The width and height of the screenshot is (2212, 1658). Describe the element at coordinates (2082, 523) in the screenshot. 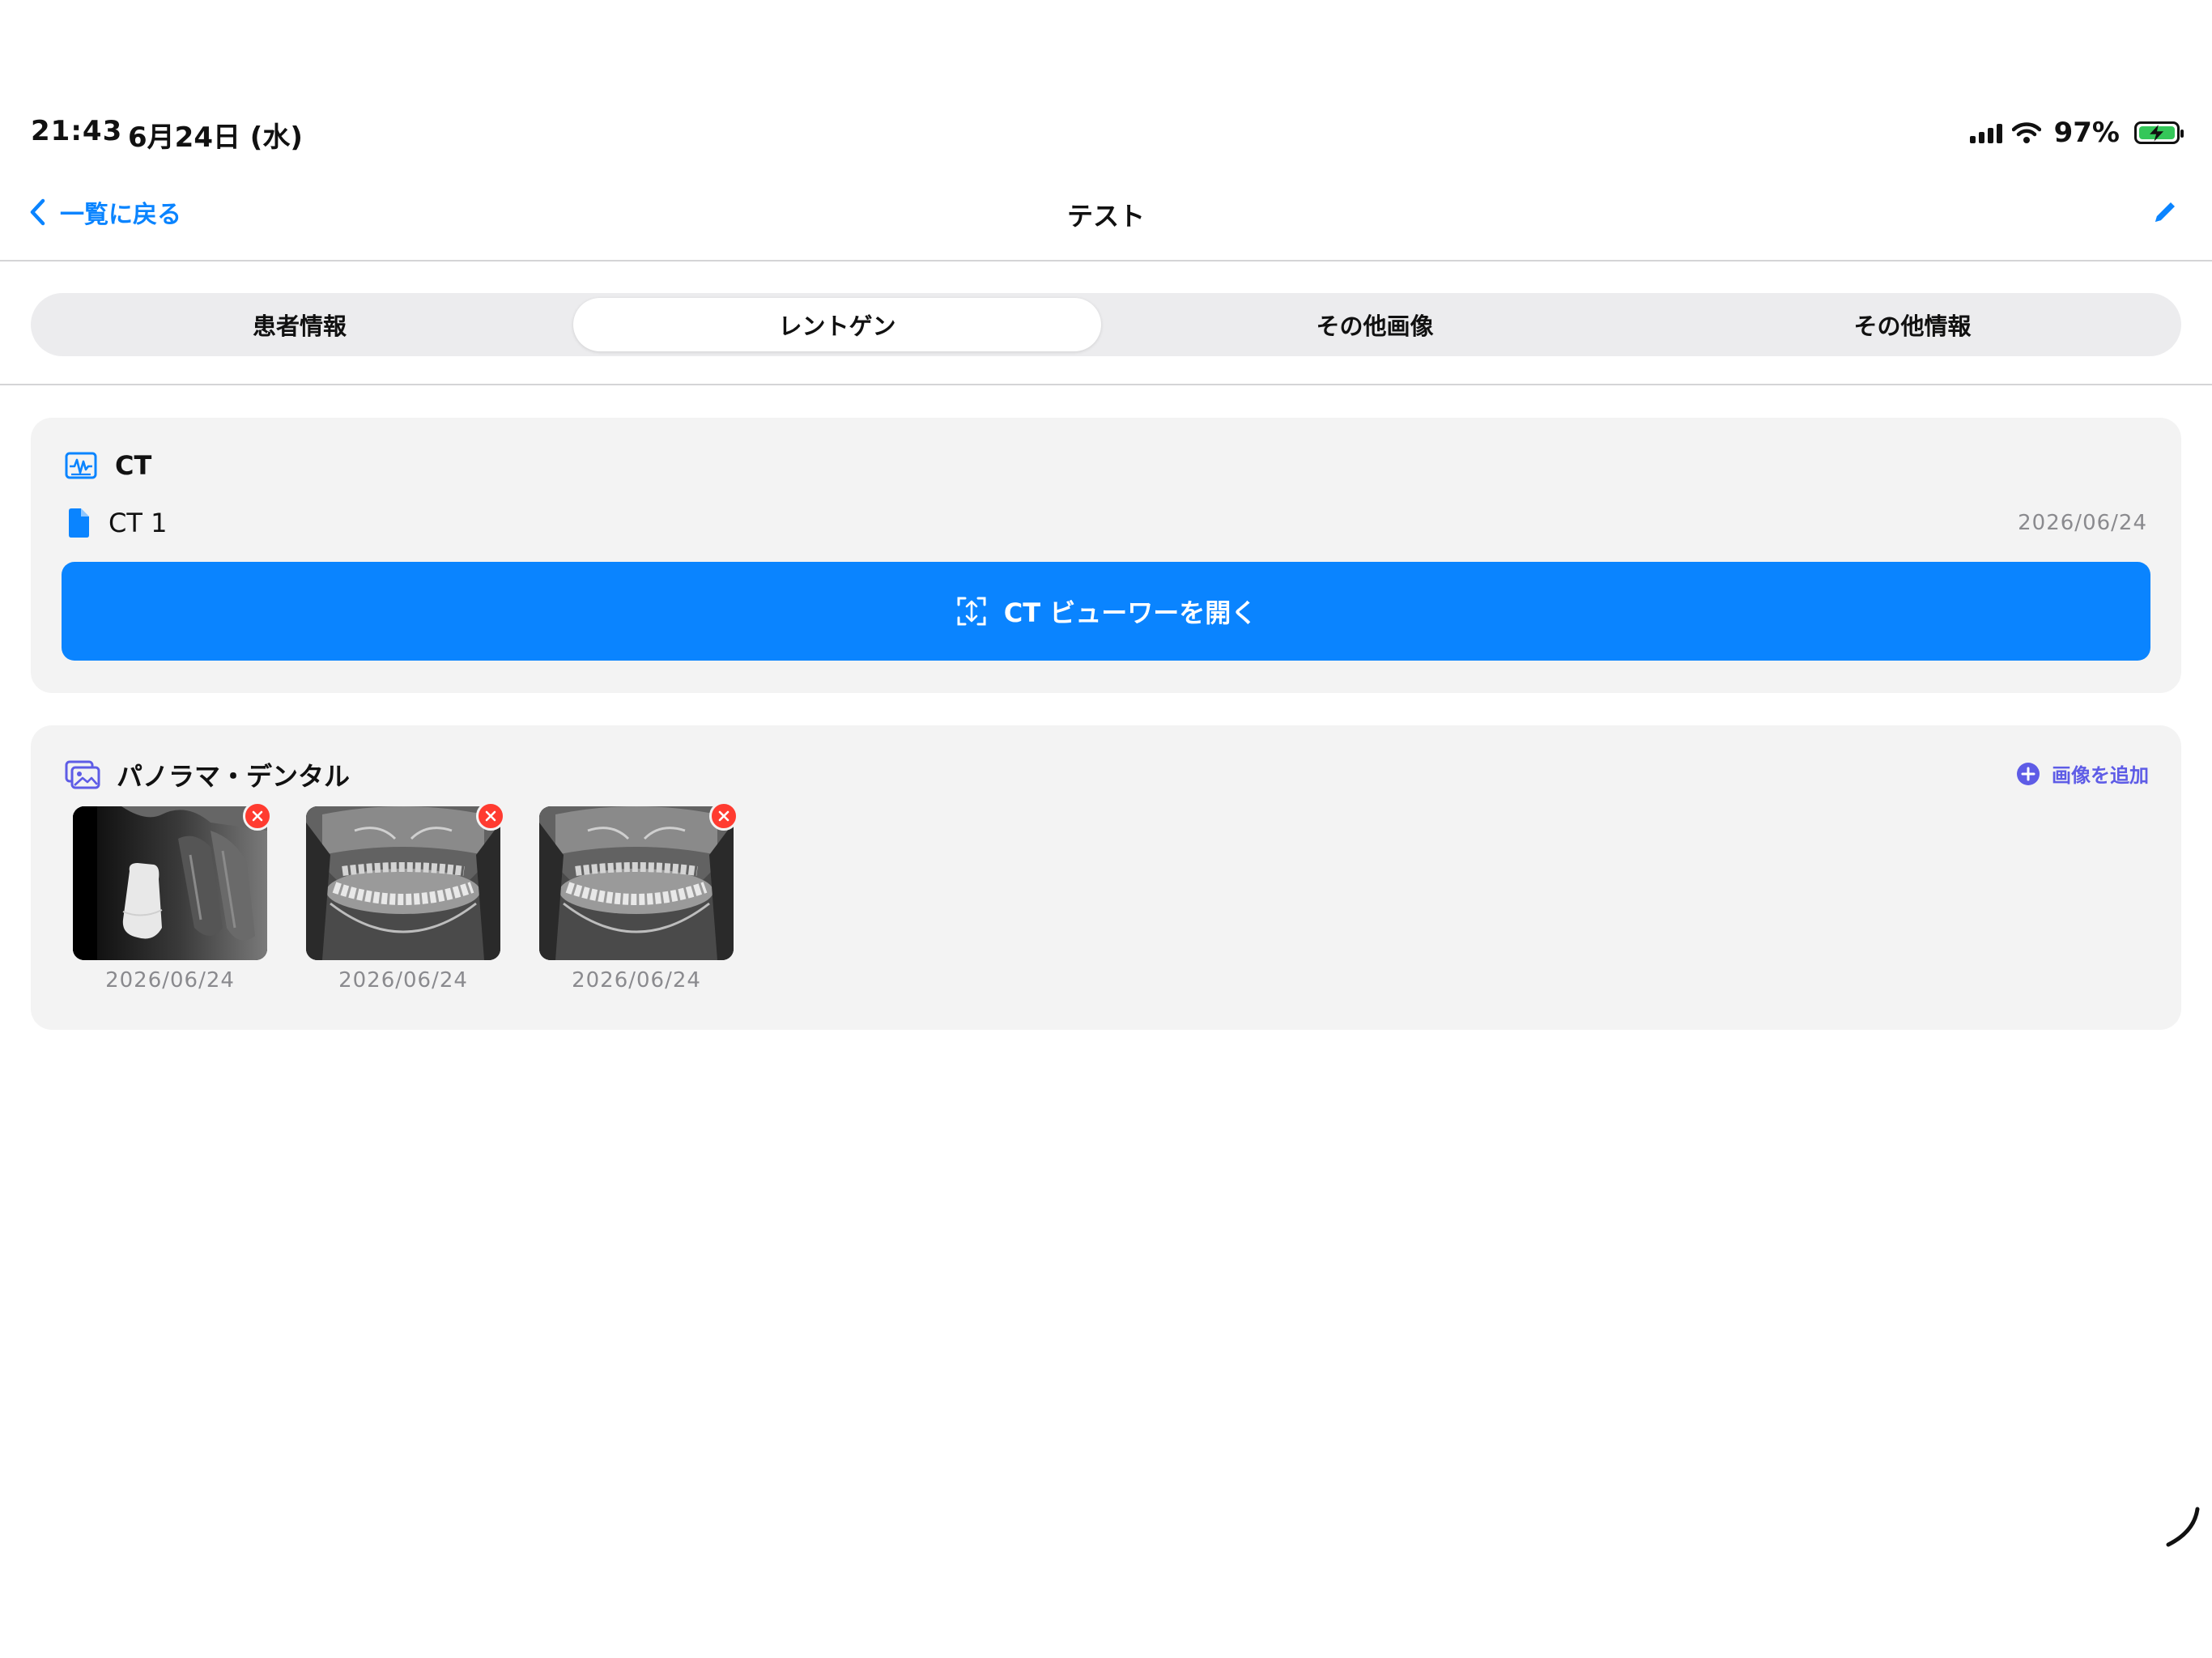

I see `ct-file-date: 2026/06/24` at that location.